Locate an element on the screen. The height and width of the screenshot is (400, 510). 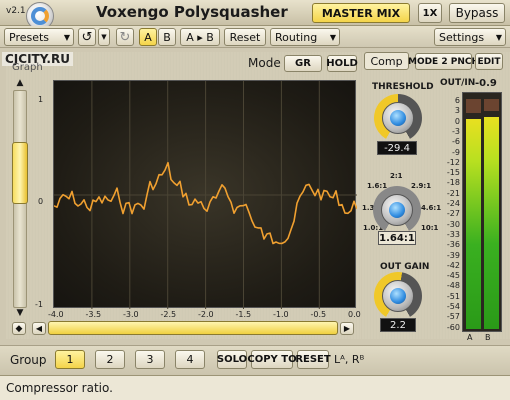
x-tick: -3.5 is located at coordinates (93, 314).